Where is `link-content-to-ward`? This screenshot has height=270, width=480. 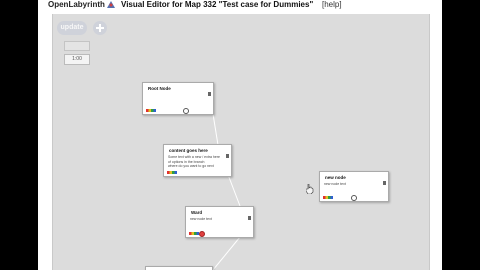
link-content-to-ward is located at coordinates (233, 189).